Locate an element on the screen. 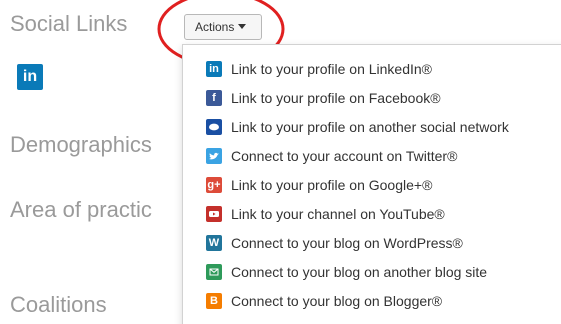 The width and height of the screenshot is (561, 324). menu-item-label: Connect to your blog on WordPress® is located at coordinates (347, 243).